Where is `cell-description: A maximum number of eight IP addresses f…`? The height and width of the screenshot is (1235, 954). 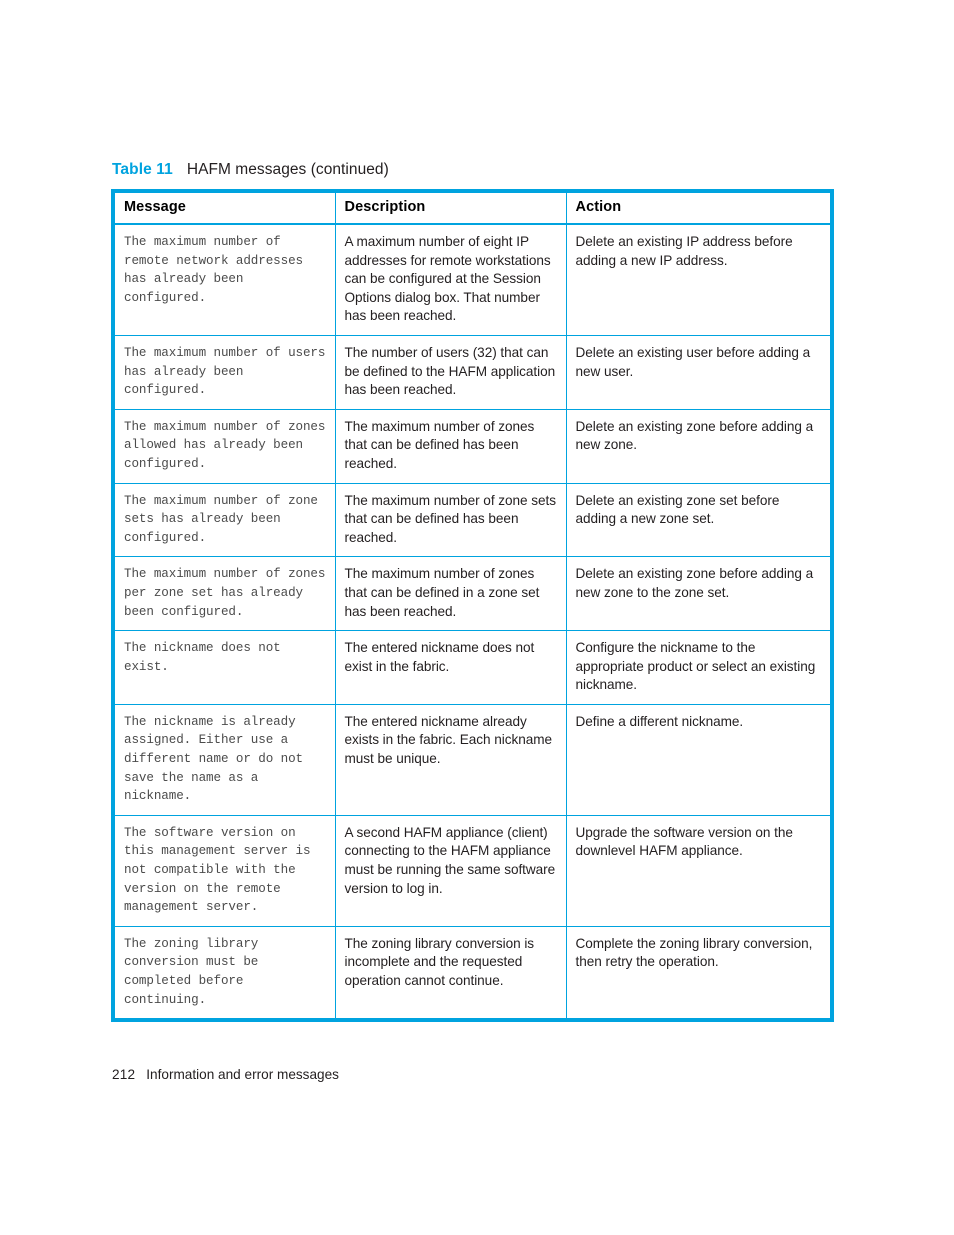 cell-description: A maximum number of eight IP addresses f… is located at coordinates (451, 280).